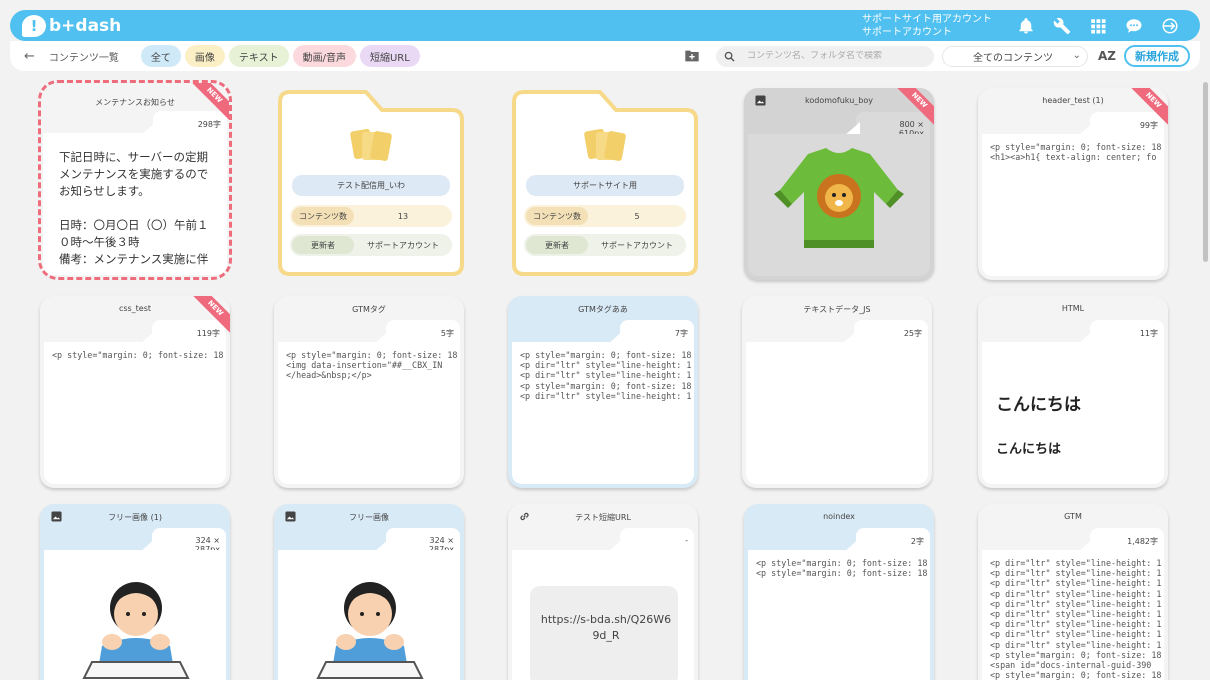  I want to click on search-icon, so click(729, 56).